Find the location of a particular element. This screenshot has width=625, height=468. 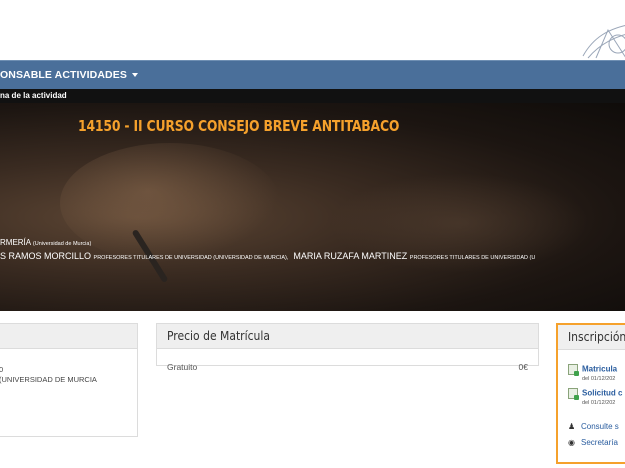

menu-label: ONSABLE ACTIVIDADES is located at coordinates (63, 75).